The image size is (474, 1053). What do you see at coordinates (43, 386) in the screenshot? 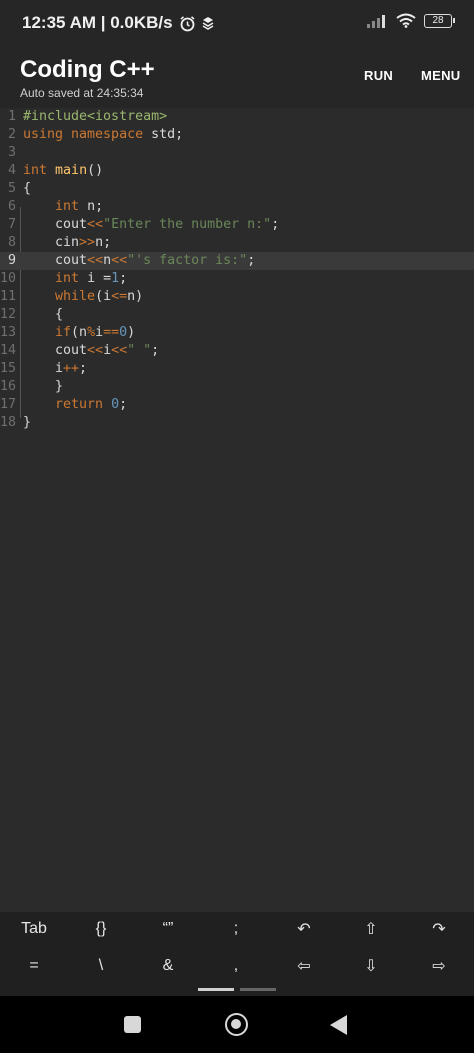
I see `code-token: }` at bounding box center [43, 386].